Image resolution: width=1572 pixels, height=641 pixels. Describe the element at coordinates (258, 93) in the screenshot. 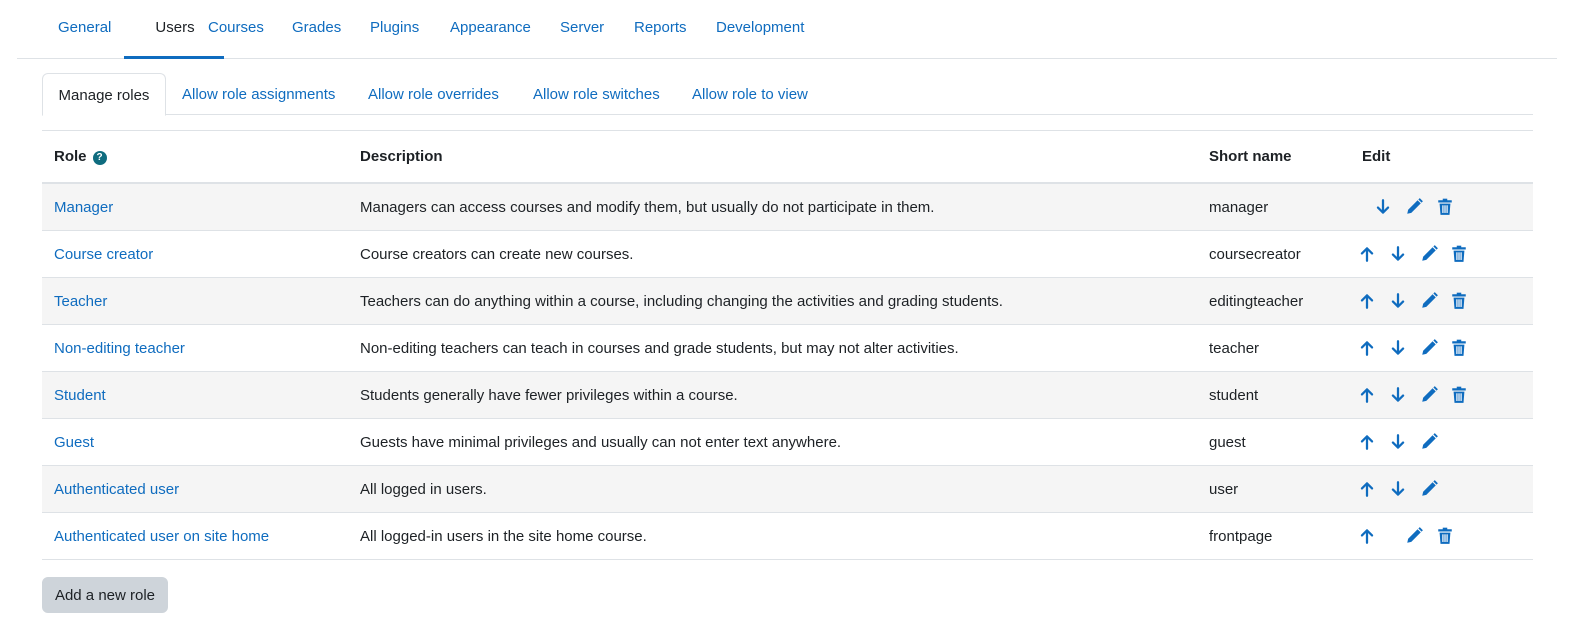

I see `tab-allow-role-assignments: Allow role assignments` at that location.